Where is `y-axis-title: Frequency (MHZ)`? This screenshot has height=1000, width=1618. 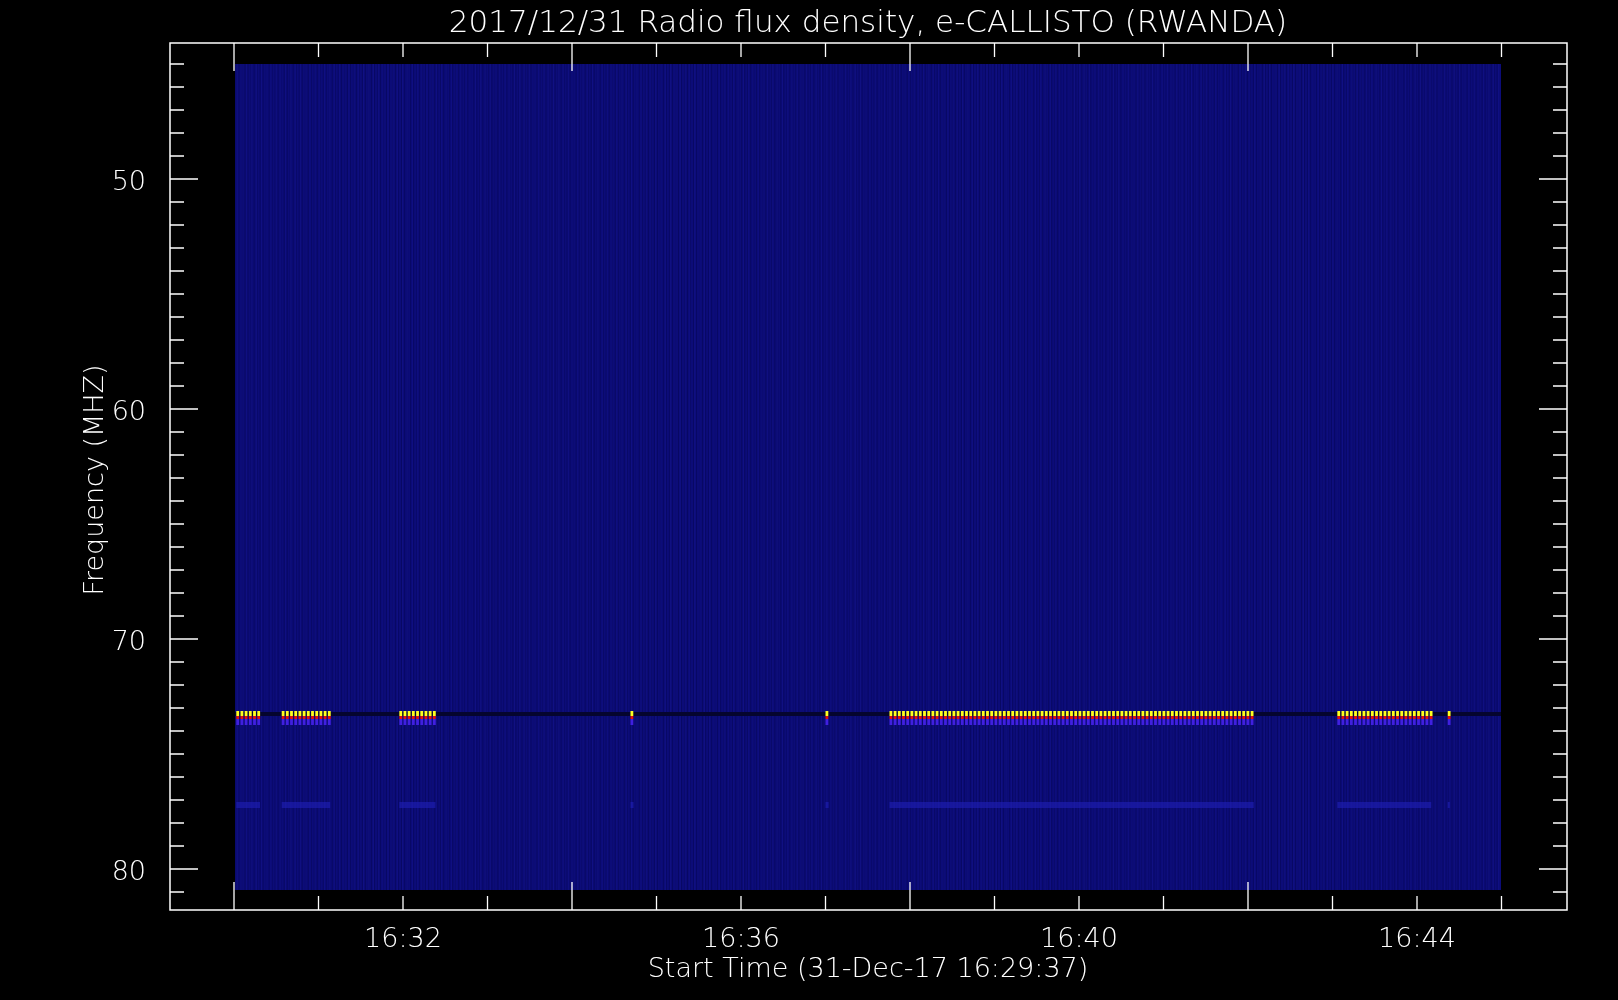 y-axis-title: Frequency (MHZ) is located at coordinates (93, 480).